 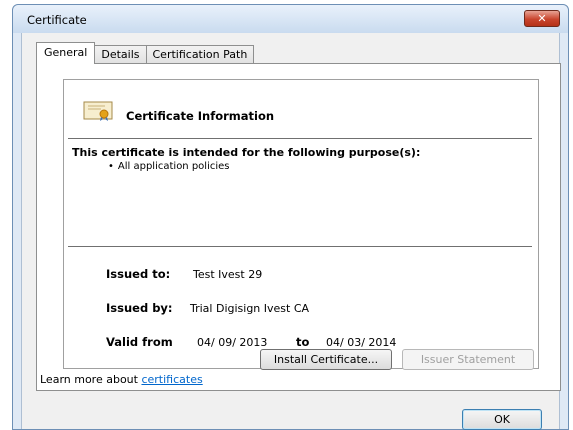 I want to click on learn-more-text: Learn more about certificates, so click(x=121, y=379).